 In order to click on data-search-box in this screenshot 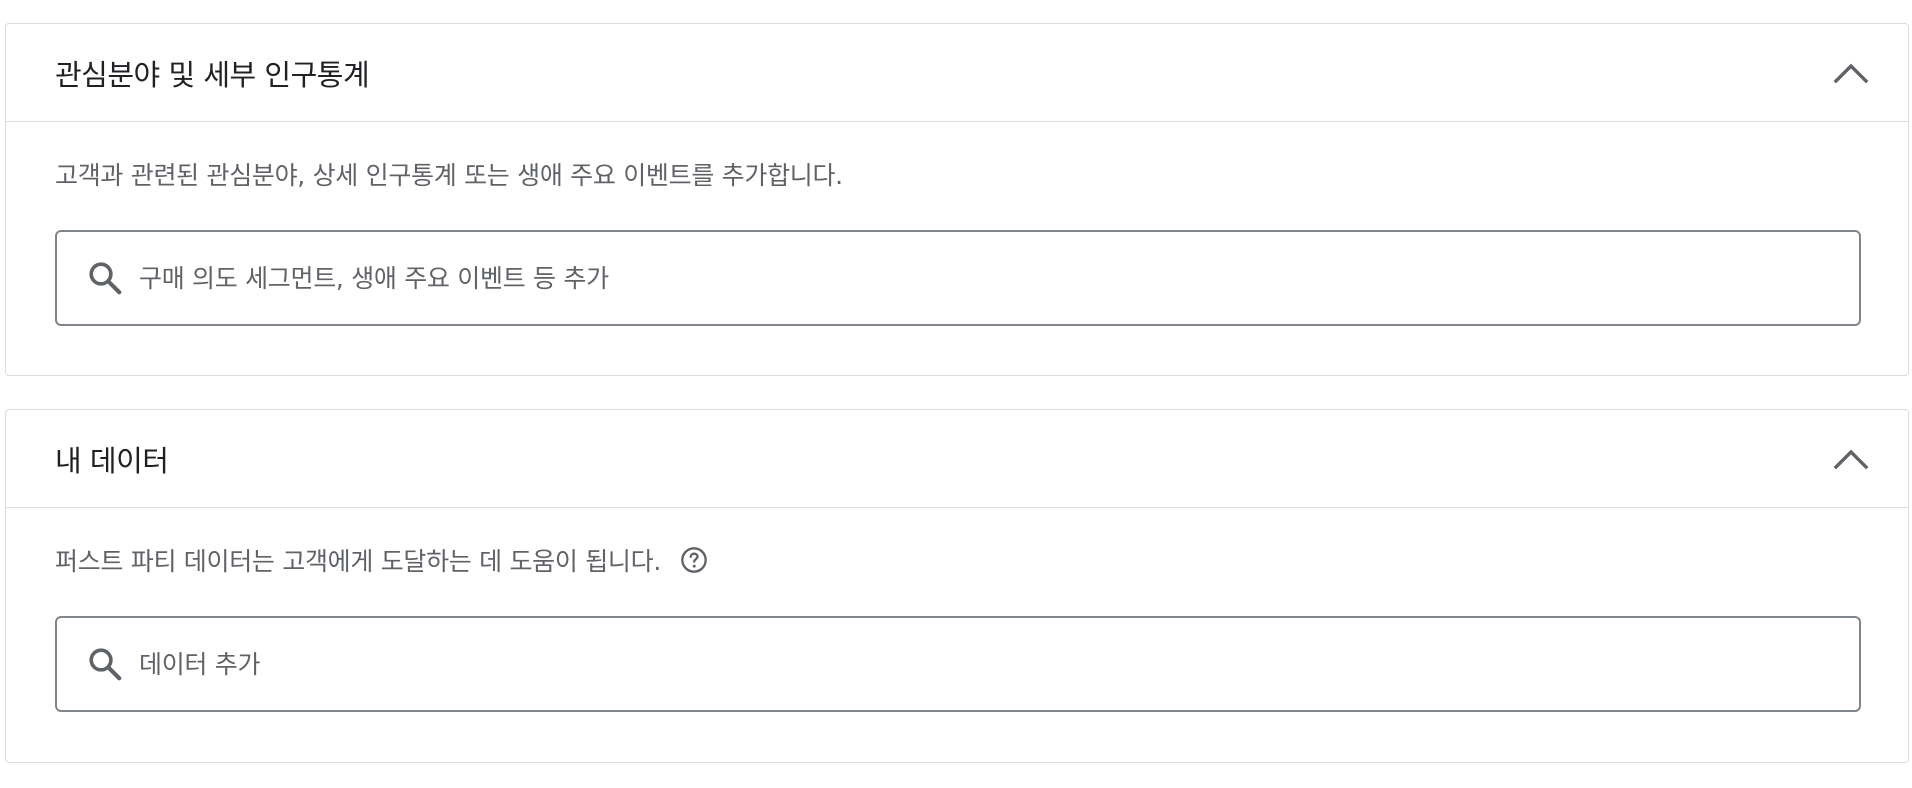, I will do `click(958, 664)`.